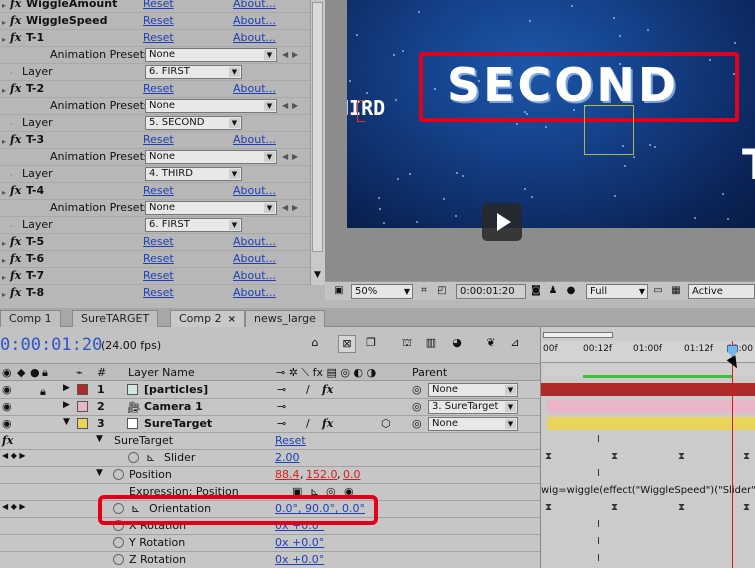 The image size is (755, 568). What do you see at coordinates (270, 560) in the screenshot?
I see `zrot-property-row: Z Rotation 0x +0.0°` at bounding box center [270, 560].